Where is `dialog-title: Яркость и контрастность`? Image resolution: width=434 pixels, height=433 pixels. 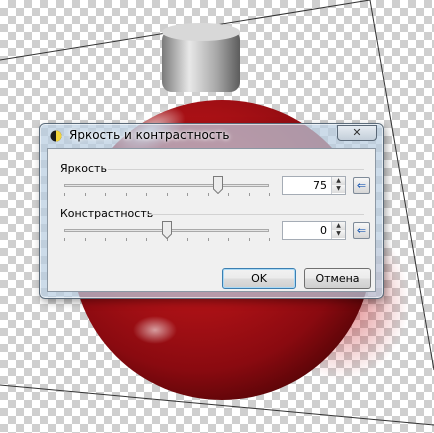 dialog-title: Яркость и контрастность is located at coordinates (149, 135).